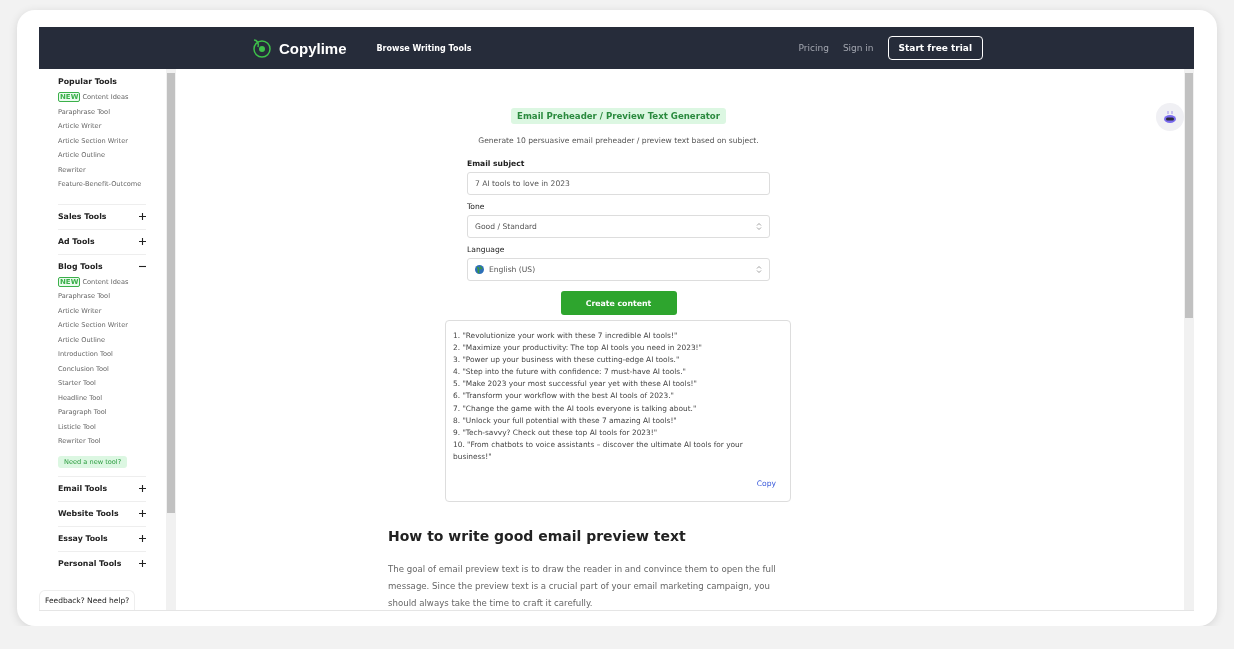  I want to click on chatbot-button, so click(1170, 117).